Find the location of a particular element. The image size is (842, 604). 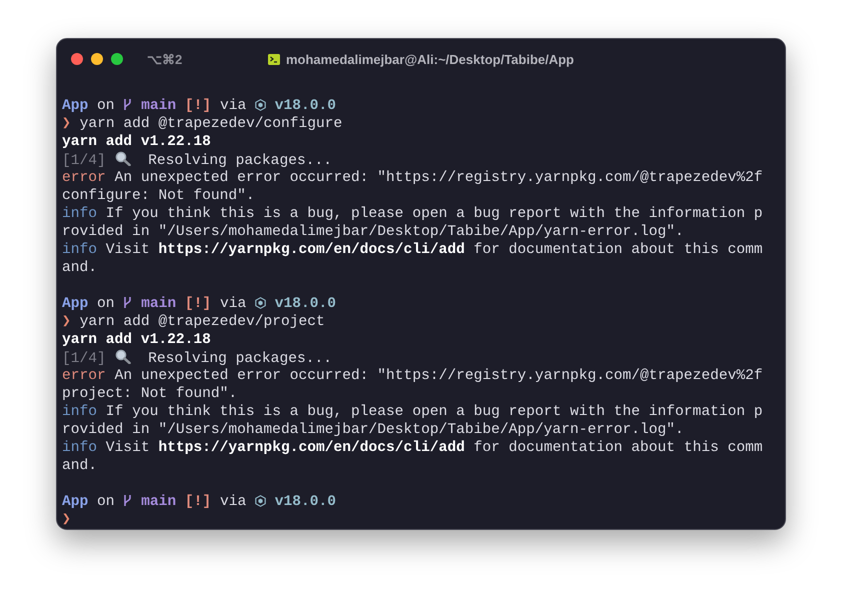

window-title: mohamedalimejbar@Ali:~/Desktop/Tabibe/App is located at coordinates (430, 59).